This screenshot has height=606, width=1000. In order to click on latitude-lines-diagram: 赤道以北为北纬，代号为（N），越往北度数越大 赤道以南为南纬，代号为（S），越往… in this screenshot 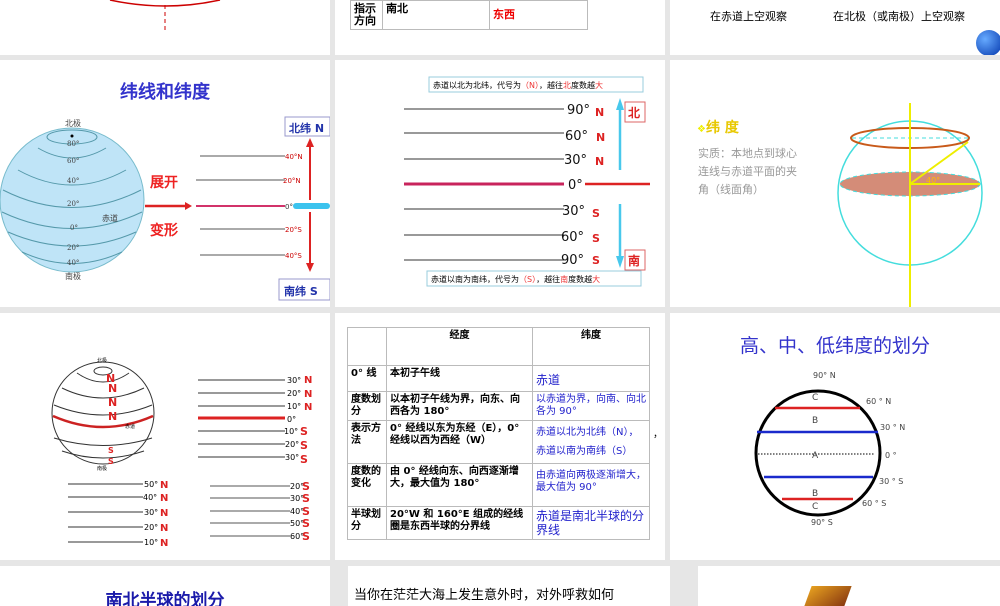, I will do `click(527, 181)`.